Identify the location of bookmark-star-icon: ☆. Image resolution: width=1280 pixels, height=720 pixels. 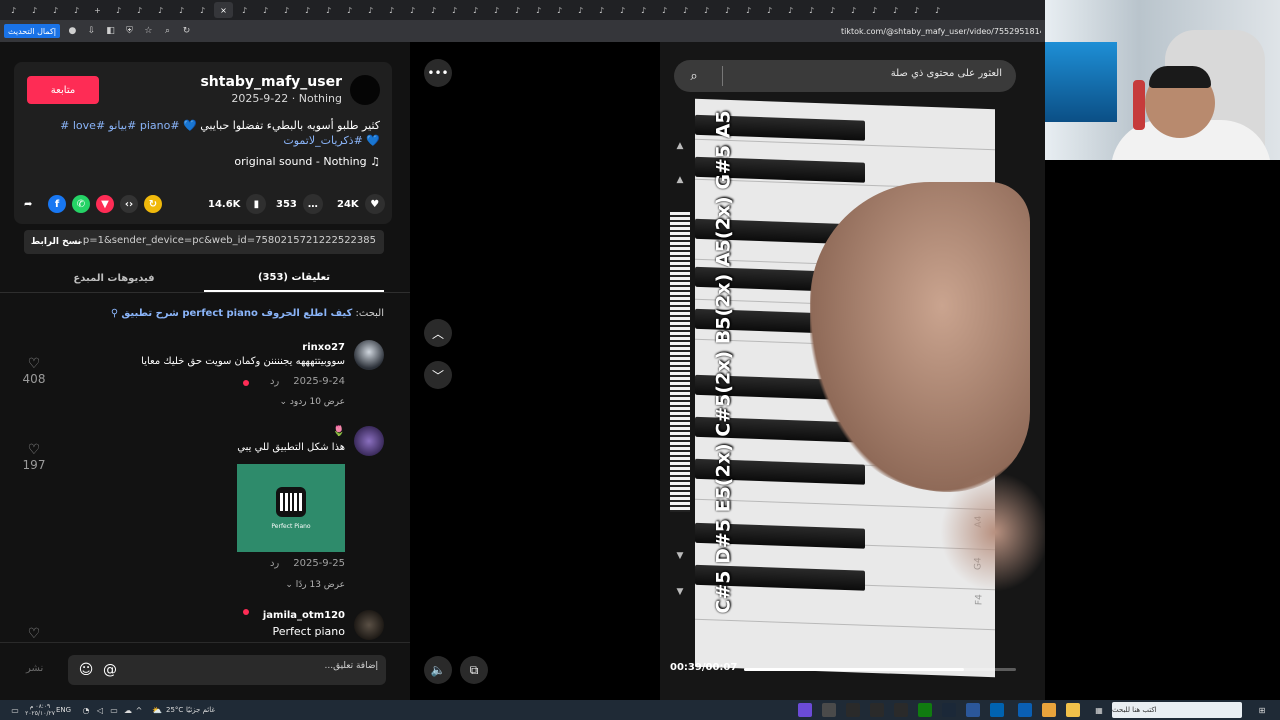
(148, 31).